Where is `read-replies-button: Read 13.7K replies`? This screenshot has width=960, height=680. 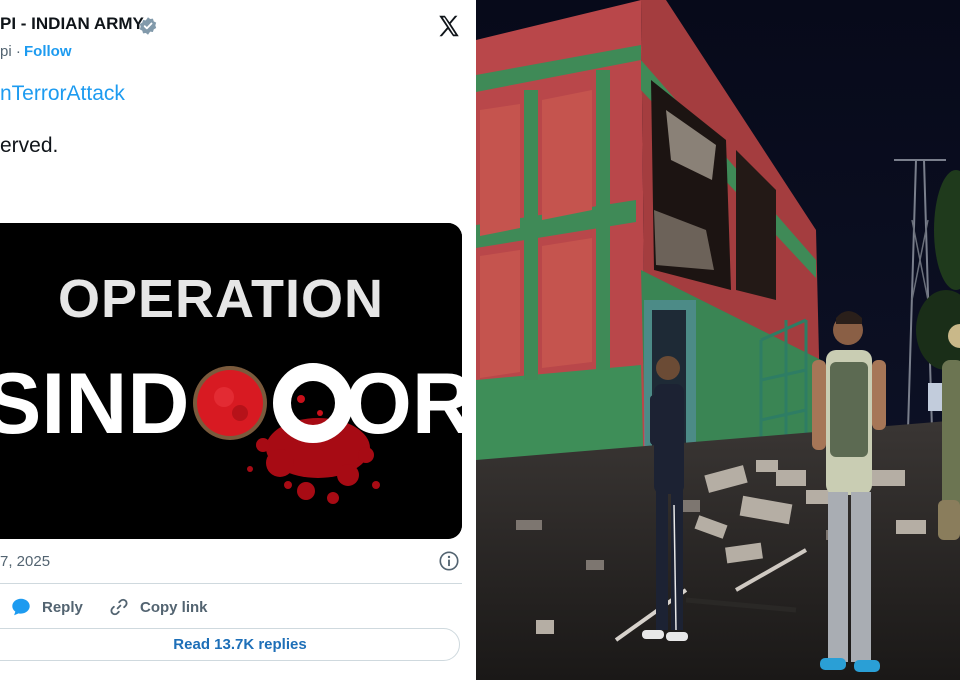 read-replies-button: Read 13.7K replies is located at coordinates (230, 644).